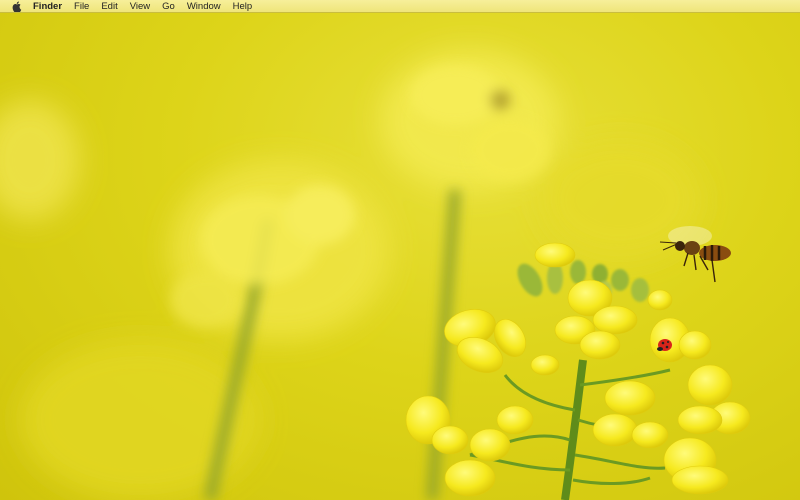  I want to click on menu-app-finder: Finder, so click(47, 6).